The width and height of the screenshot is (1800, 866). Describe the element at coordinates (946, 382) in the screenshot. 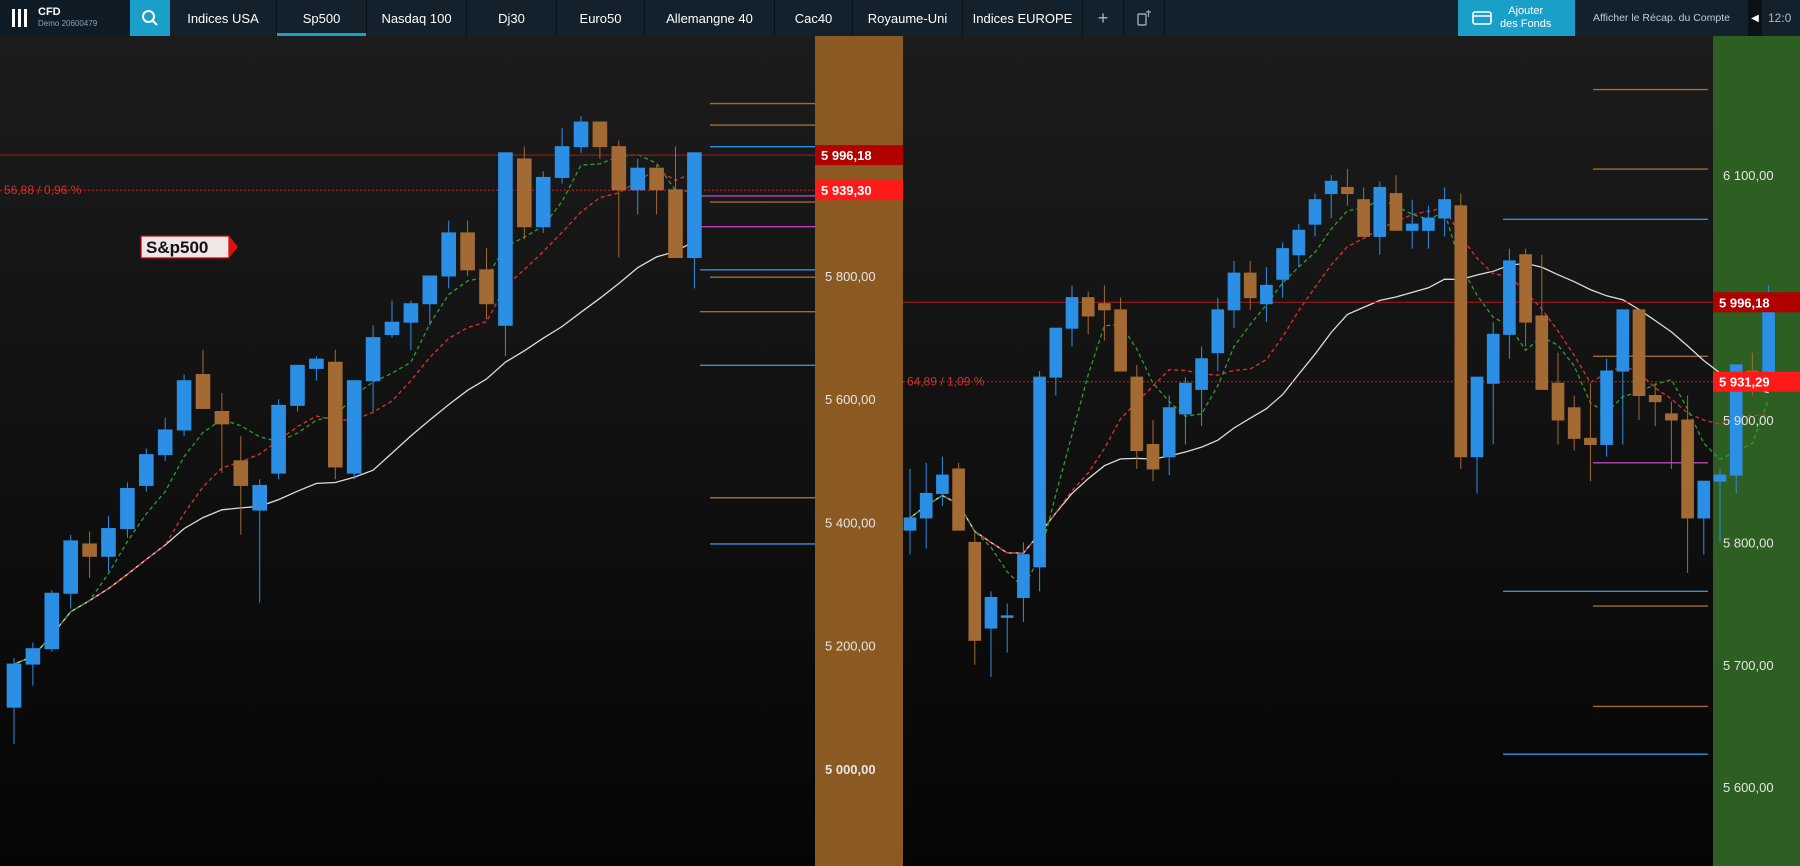

I see `change-label: 64,89 / 1,09 %` at that location.